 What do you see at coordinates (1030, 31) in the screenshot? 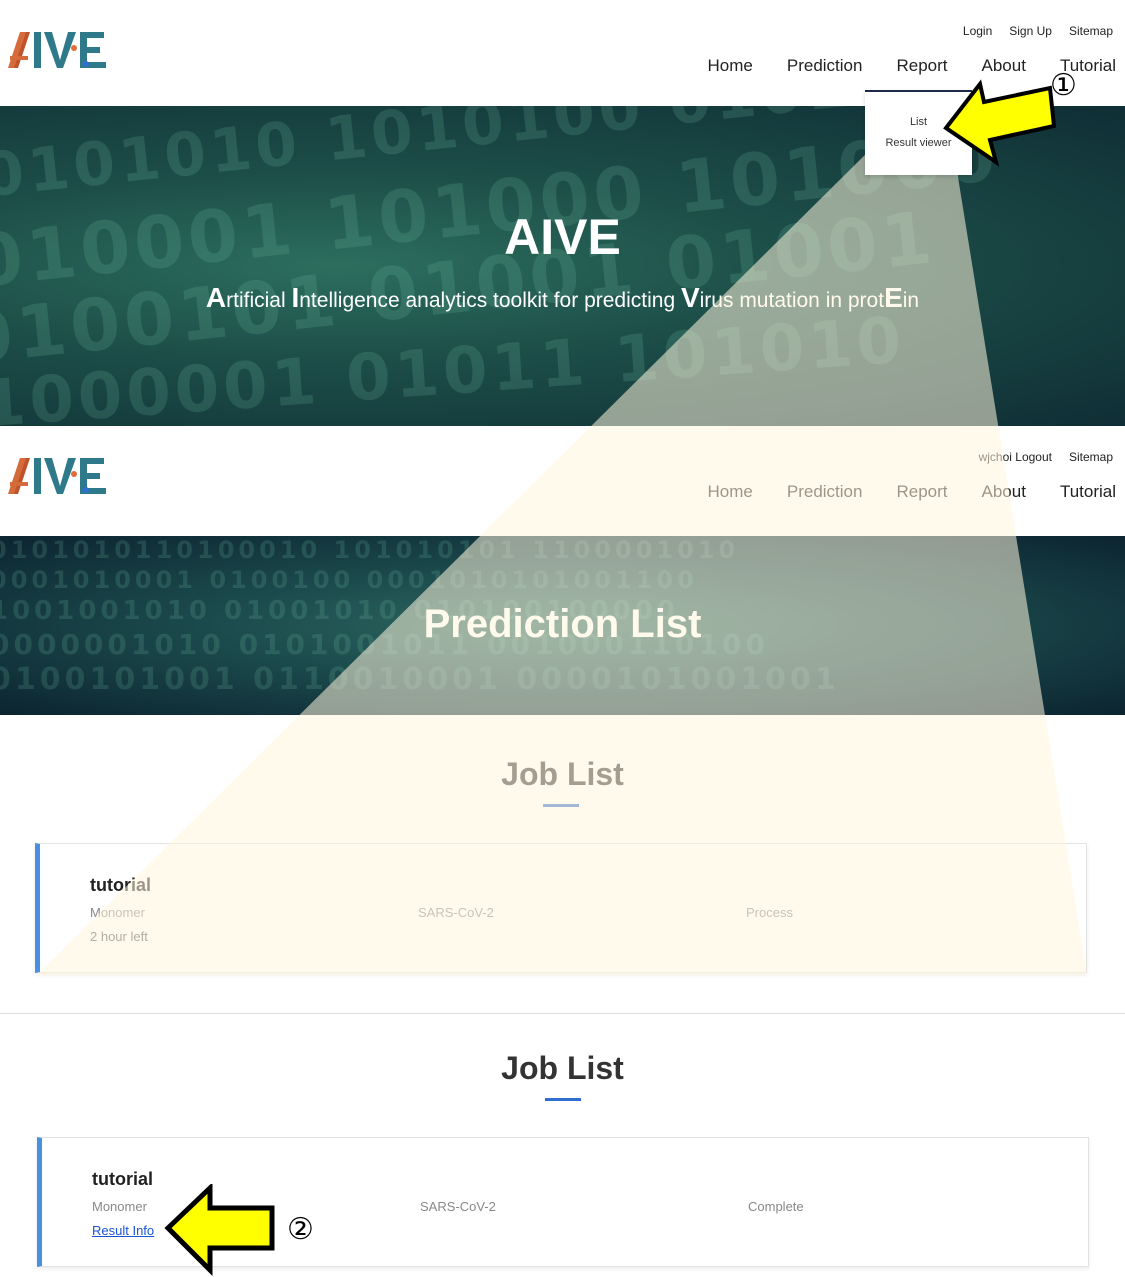
I see `signup-link: Sign Up` at bounding box center [1030, 31].